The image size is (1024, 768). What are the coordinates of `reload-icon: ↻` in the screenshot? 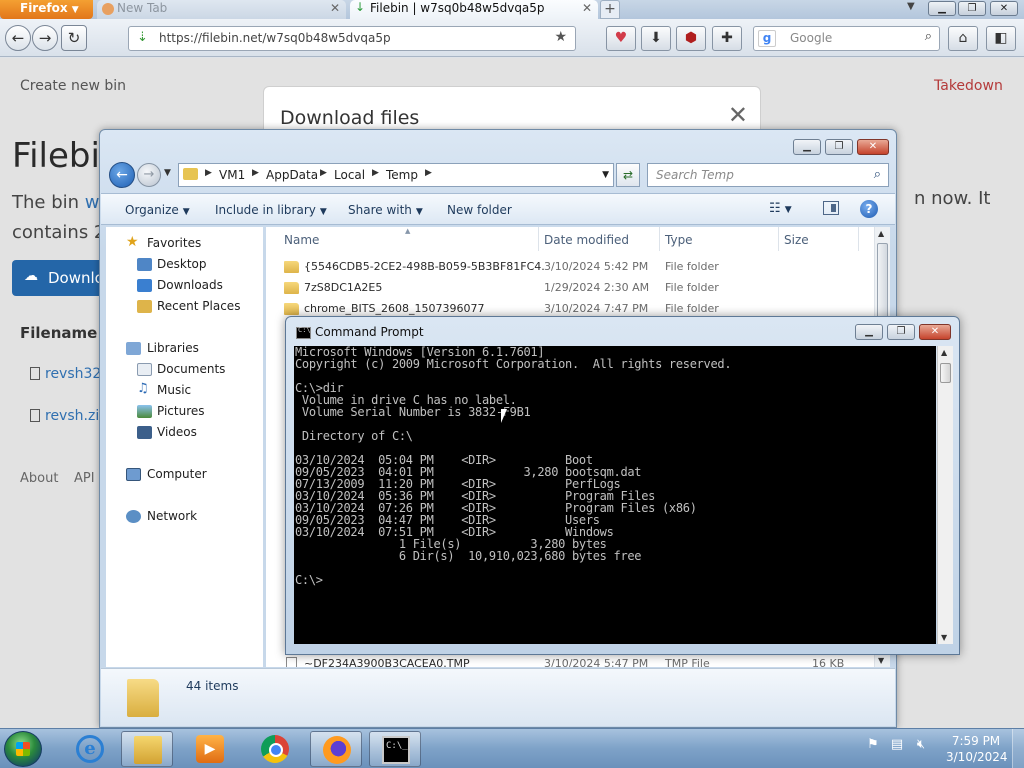 It's located at (74, 38).